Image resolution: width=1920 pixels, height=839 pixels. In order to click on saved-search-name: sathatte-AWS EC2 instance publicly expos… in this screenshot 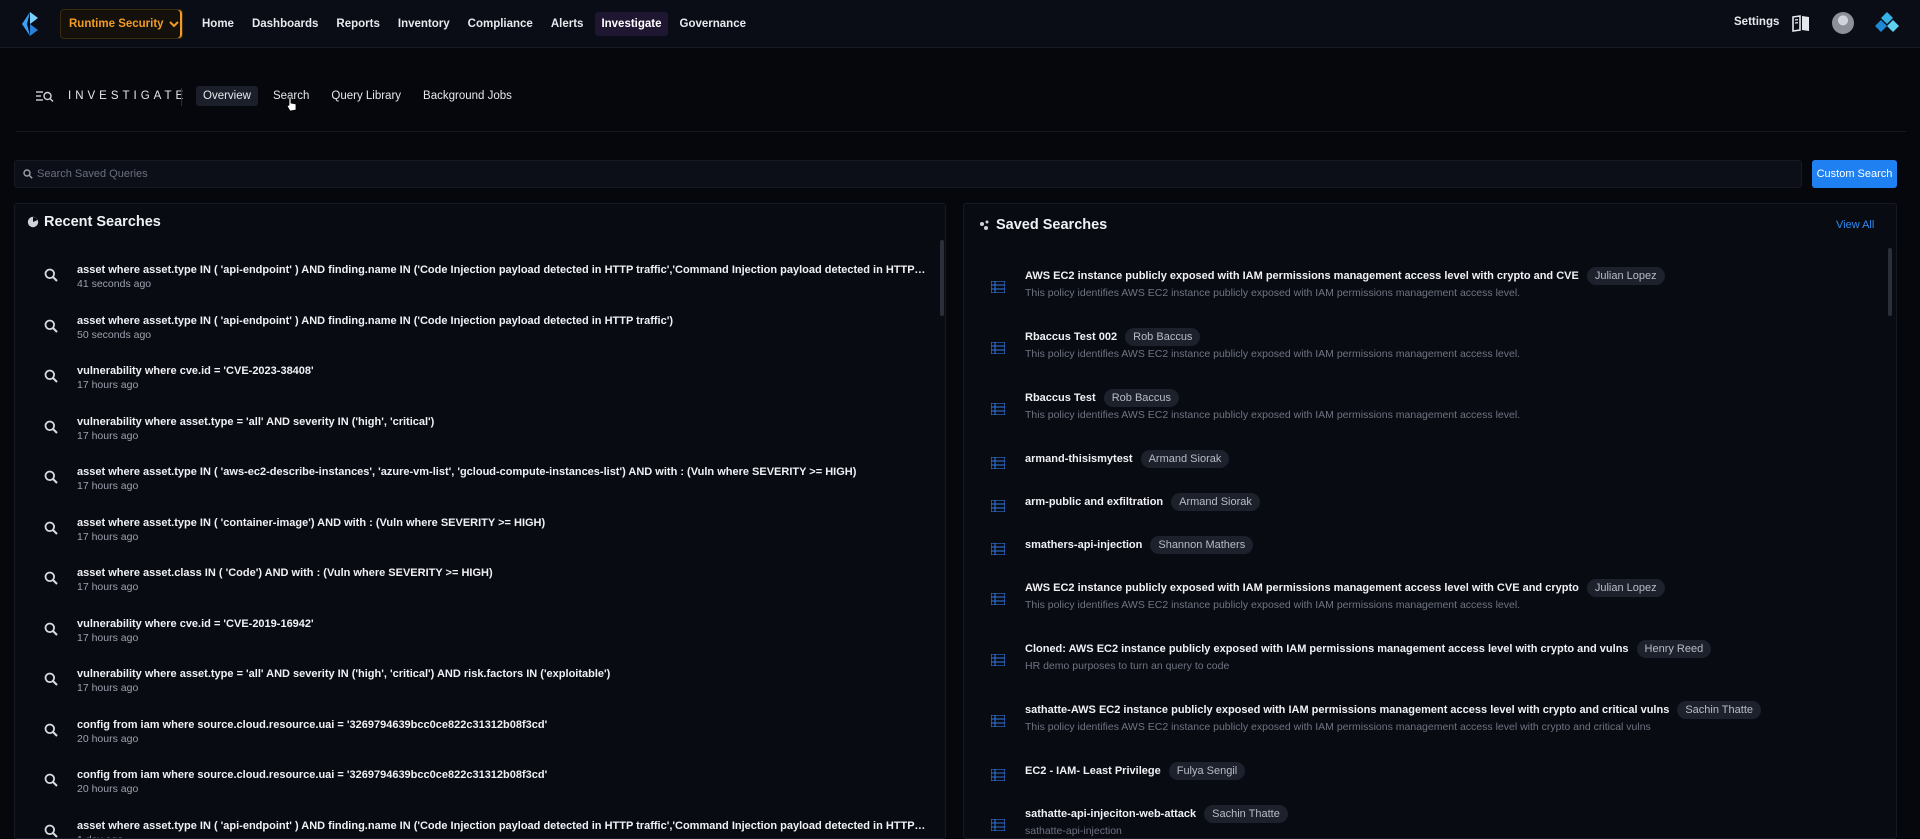, I will do `click(1347, 710)`.